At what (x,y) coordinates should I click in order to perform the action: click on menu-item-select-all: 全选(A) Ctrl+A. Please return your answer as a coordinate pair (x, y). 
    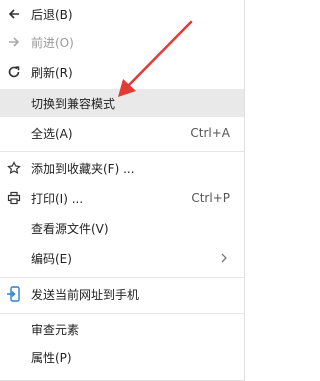
    Looking at the image, I should click on (122, 133).